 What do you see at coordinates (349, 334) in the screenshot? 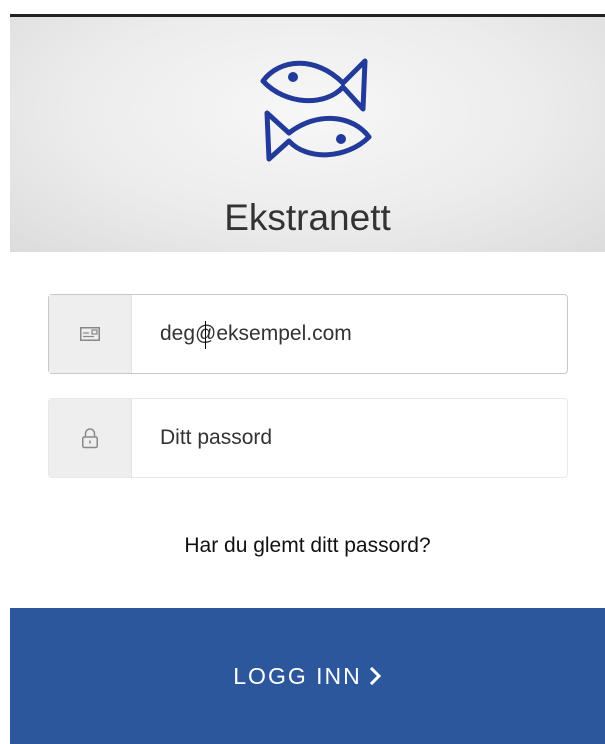
I see `email-input` at bounding box center [349, 334].